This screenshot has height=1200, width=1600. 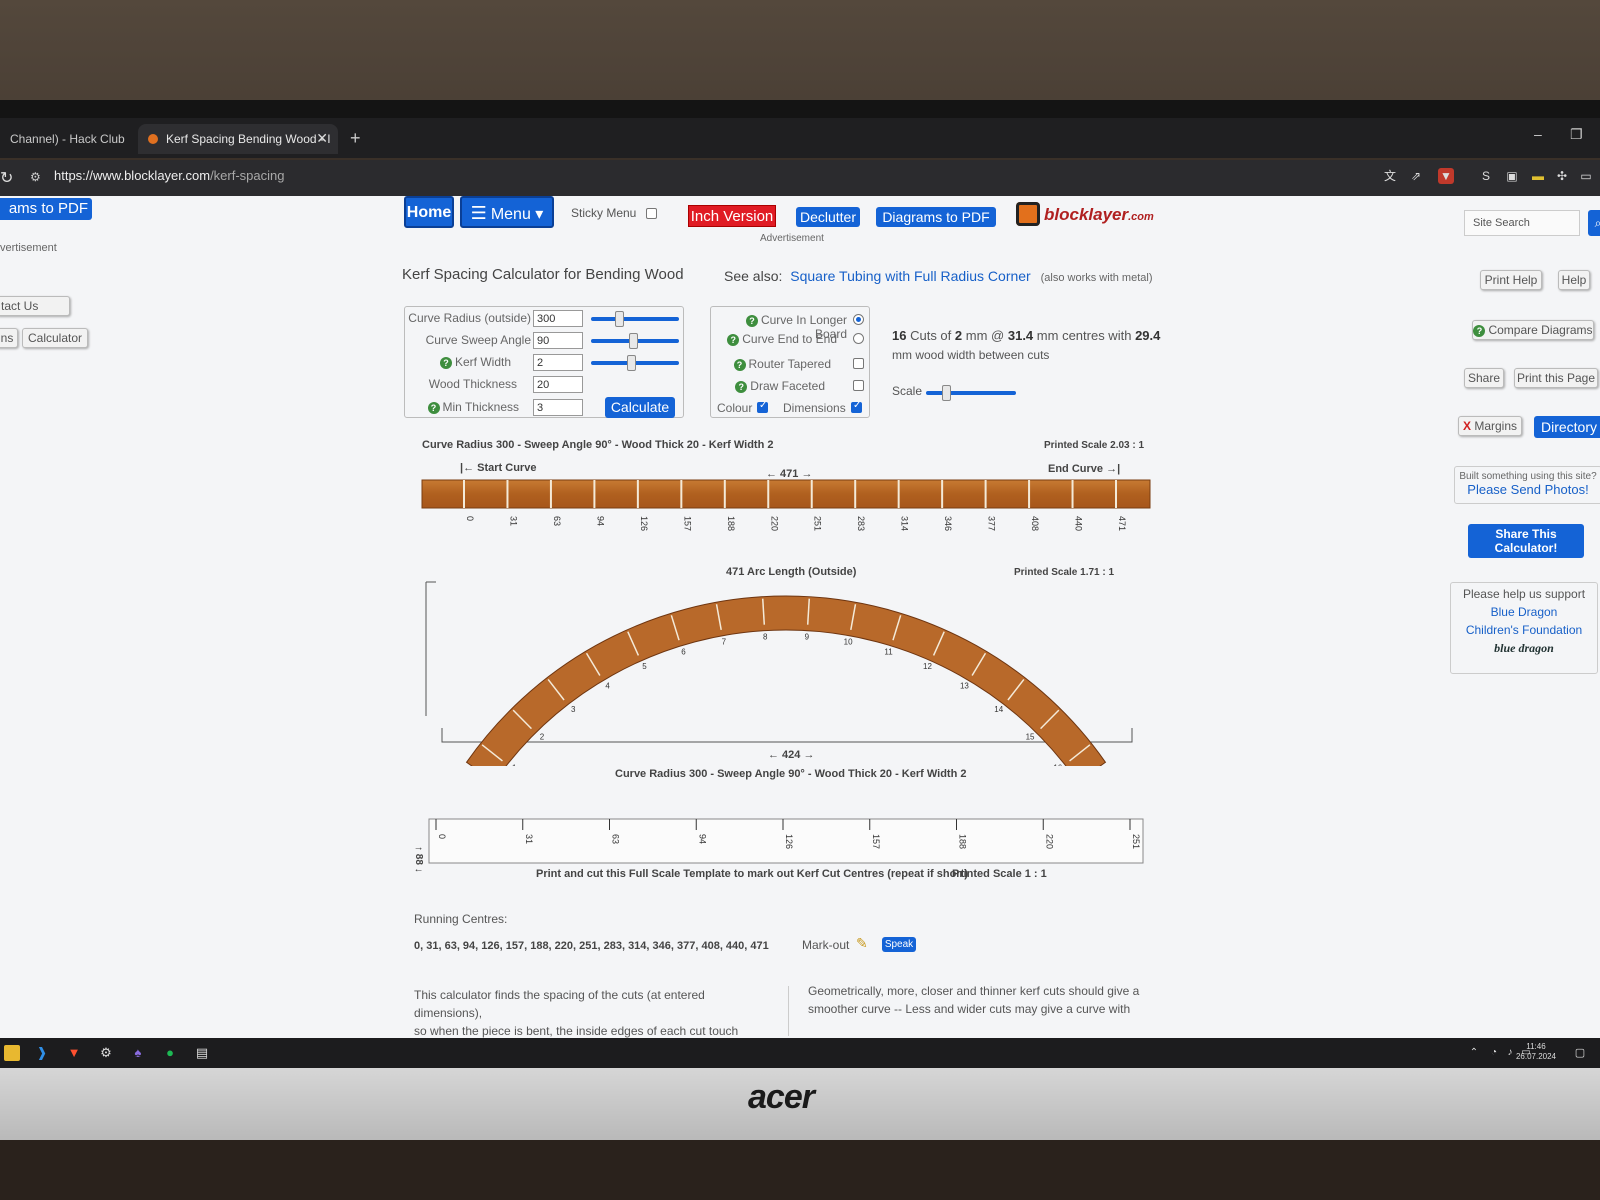 What do you see at coordinates (445, 363) in the screenshot?
I see `kerf-width-help-icon: ?` at bounding box center [445, 363].